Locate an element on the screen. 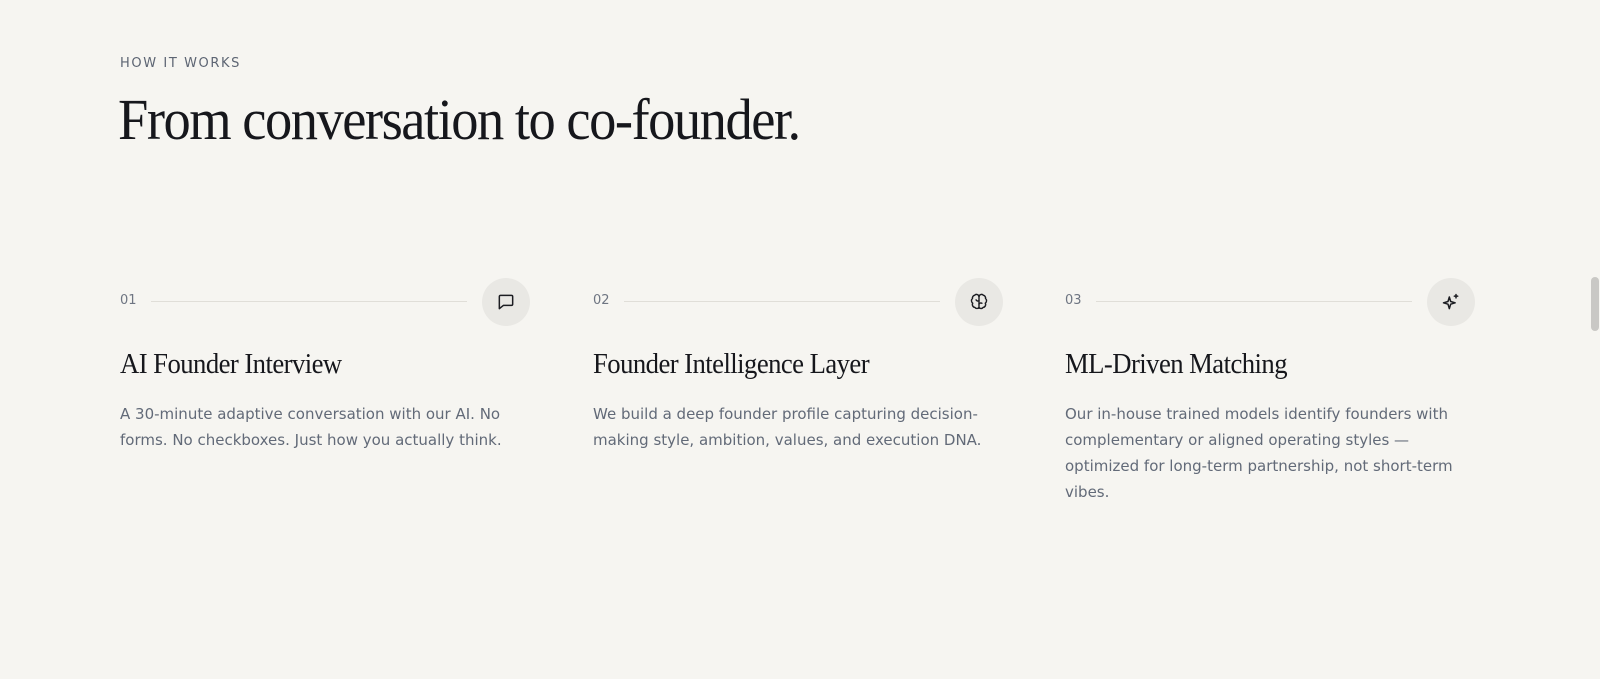  sparkles-icon is located at coordinates (1451, 302).